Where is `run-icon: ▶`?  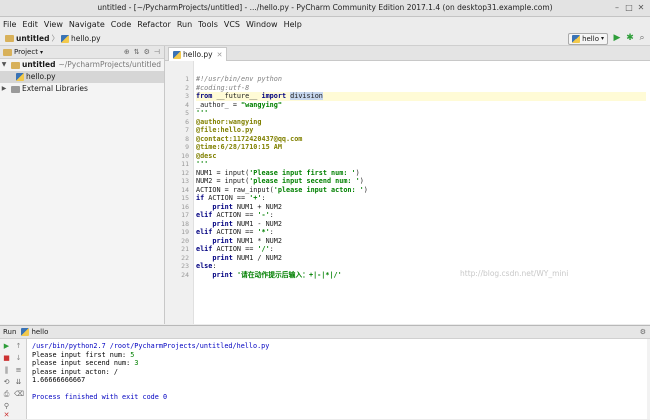
run-icon: ▶ is located at coordinates (617, 38).